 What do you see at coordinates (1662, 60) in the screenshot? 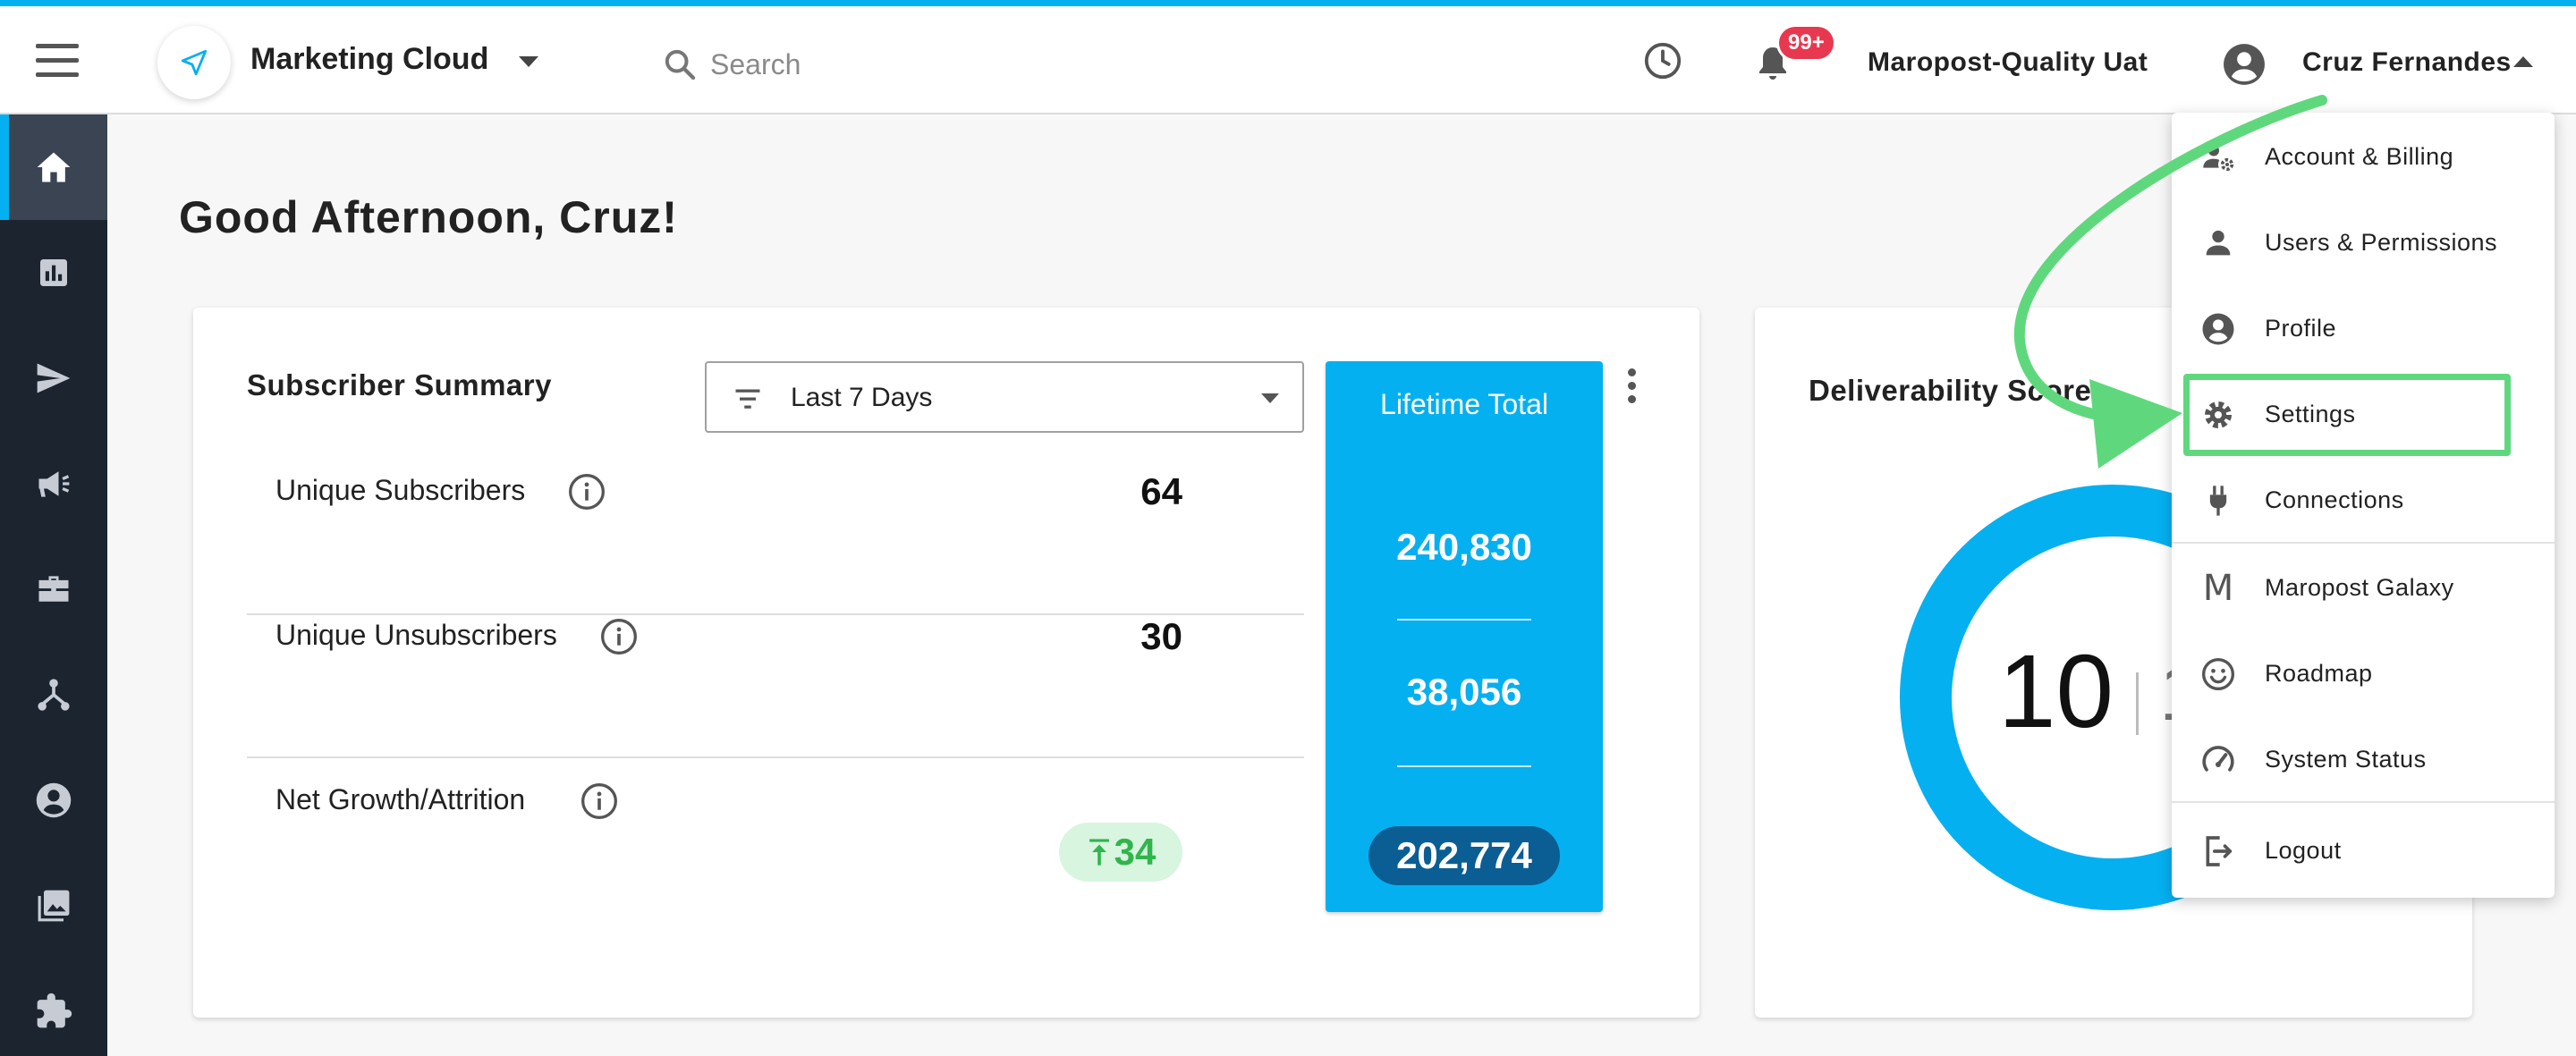
I see `history-clock-icon` at bounding box center [1662, 60].